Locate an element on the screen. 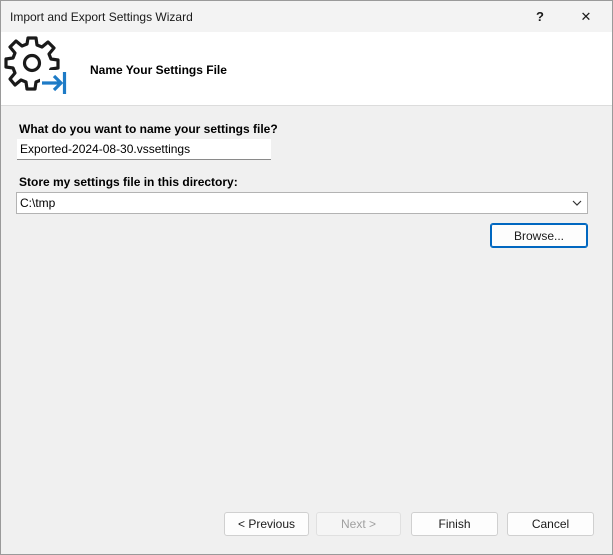  help-button: ? is located at coordinates (540, 16).